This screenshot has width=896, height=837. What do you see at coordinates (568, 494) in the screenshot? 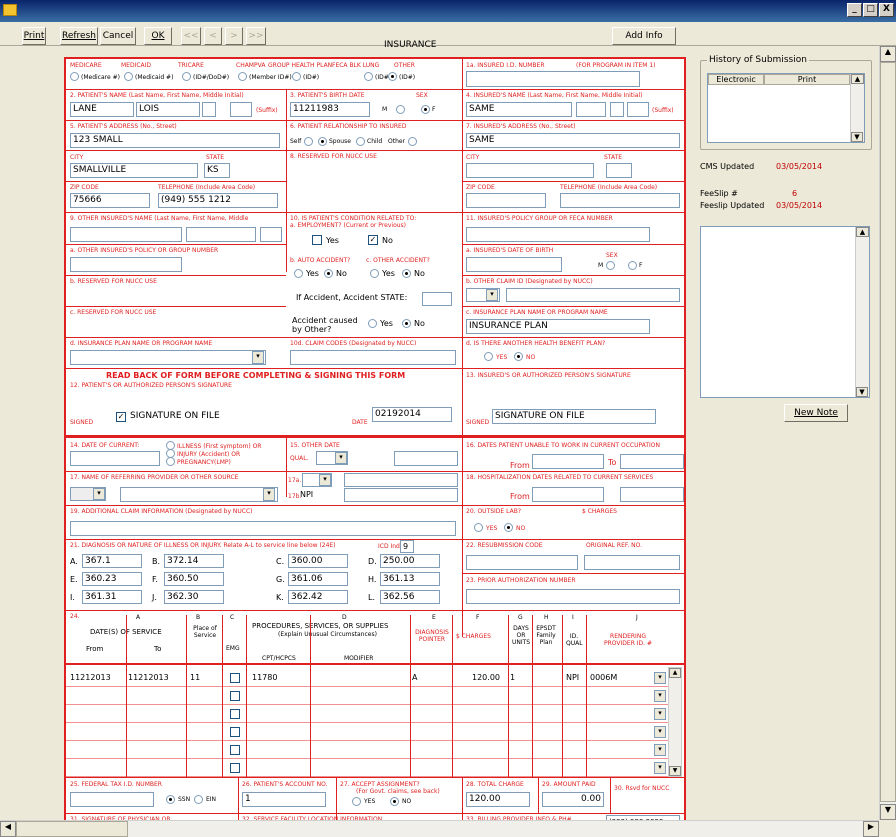
I see `hosp-from-input` at bounding box center [568, 494].